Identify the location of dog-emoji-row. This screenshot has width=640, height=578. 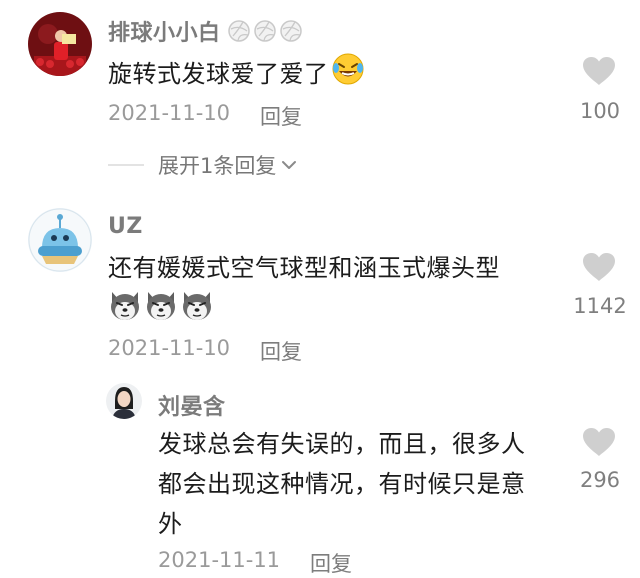
(162, 305).